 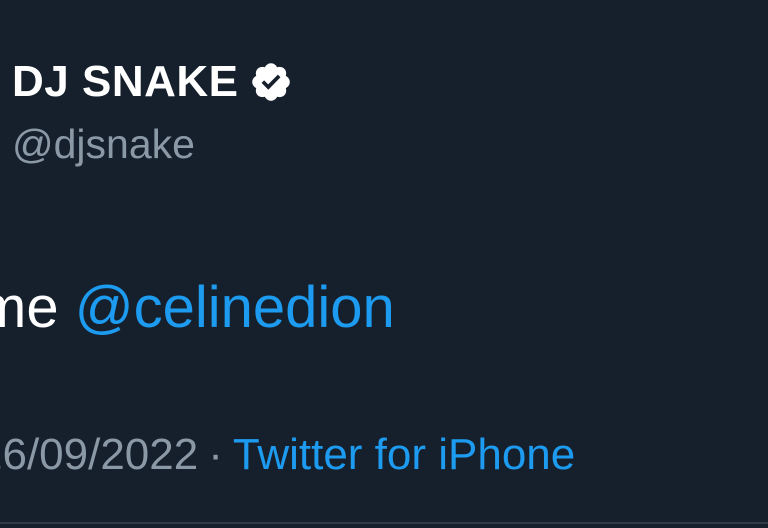 What do you see at coordinates (125, 82) in the screenshot?
I see `author-name: DJ SNAKE` at bounding box center [125, 82].